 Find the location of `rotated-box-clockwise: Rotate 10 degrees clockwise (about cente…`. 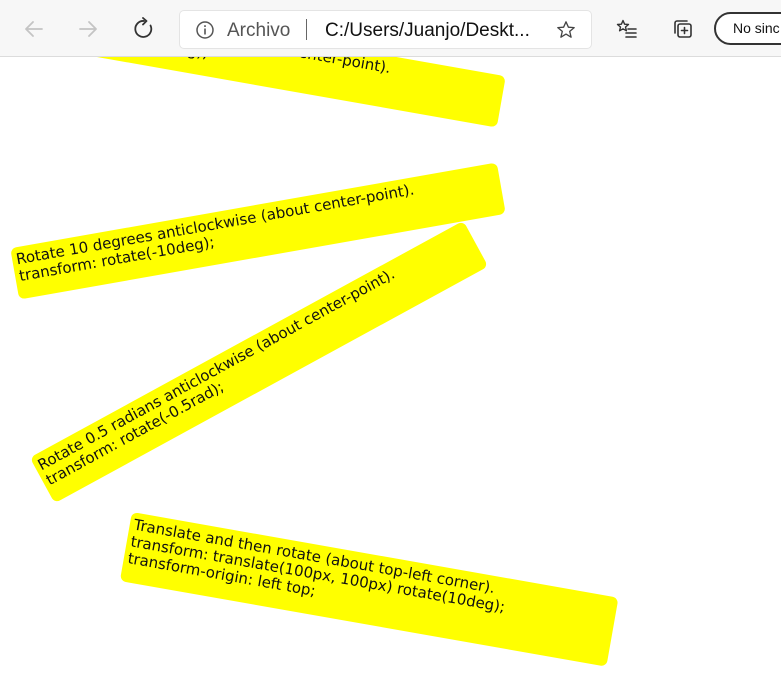

rotated-box-clockwise: Rotate 10 degrees clockwise (about cente… is located at coordinates (258, 92).